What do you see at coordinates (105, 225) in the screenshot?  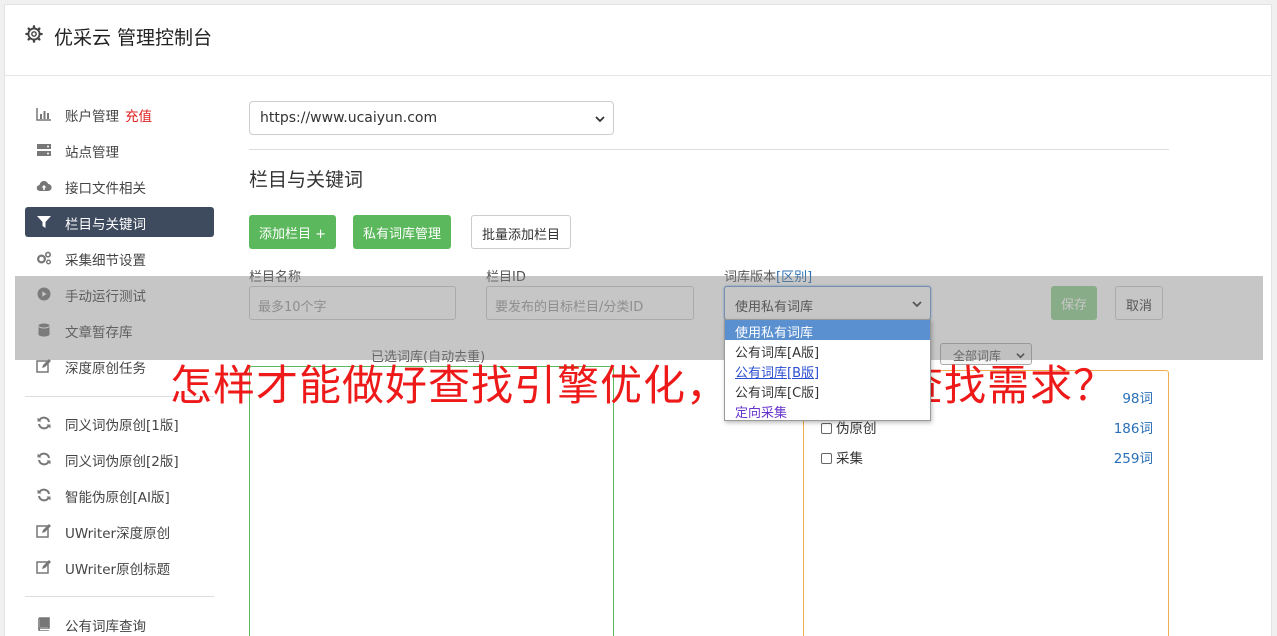 I see `sidebar-item-label: 栏目与关键词` at bounding box center [105, 225].